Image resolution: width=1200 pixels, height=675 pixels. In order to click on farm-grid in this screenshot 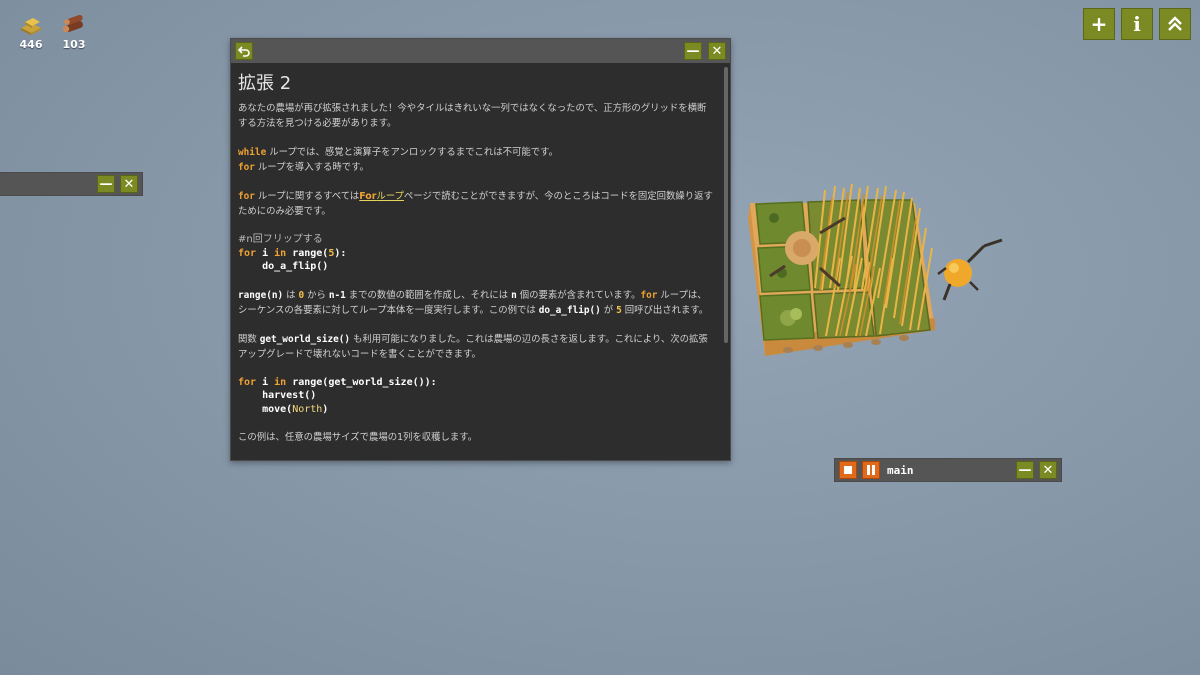, I will do `click(875, 269)`.